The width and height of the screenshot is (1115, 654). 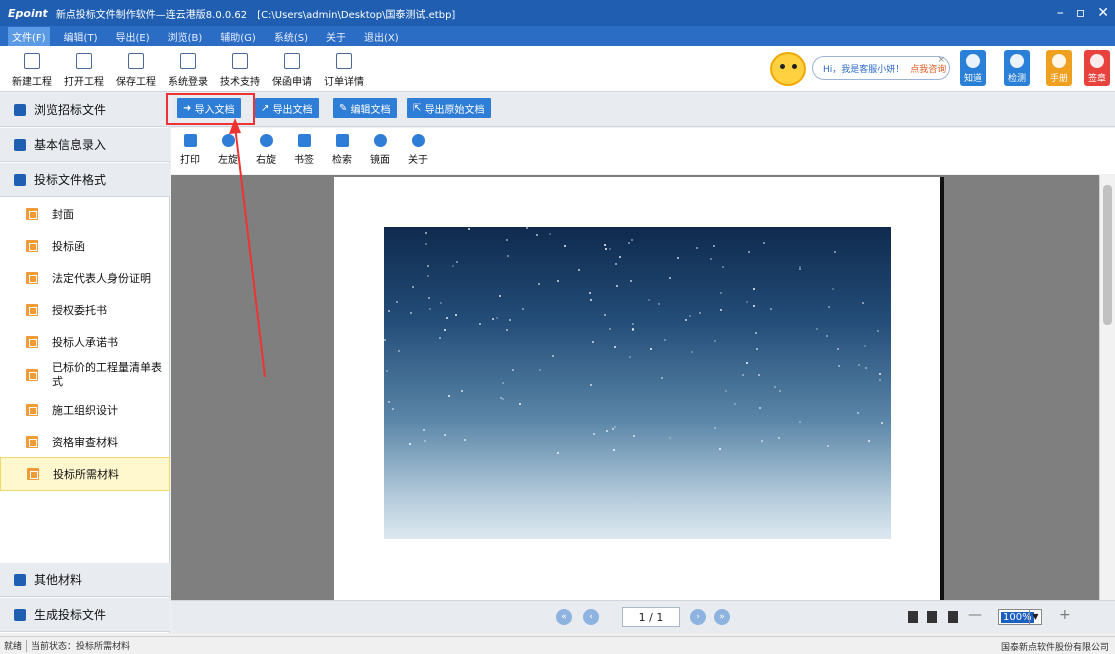 I want to click on search-button: 检索, so click(x=342, y=150).